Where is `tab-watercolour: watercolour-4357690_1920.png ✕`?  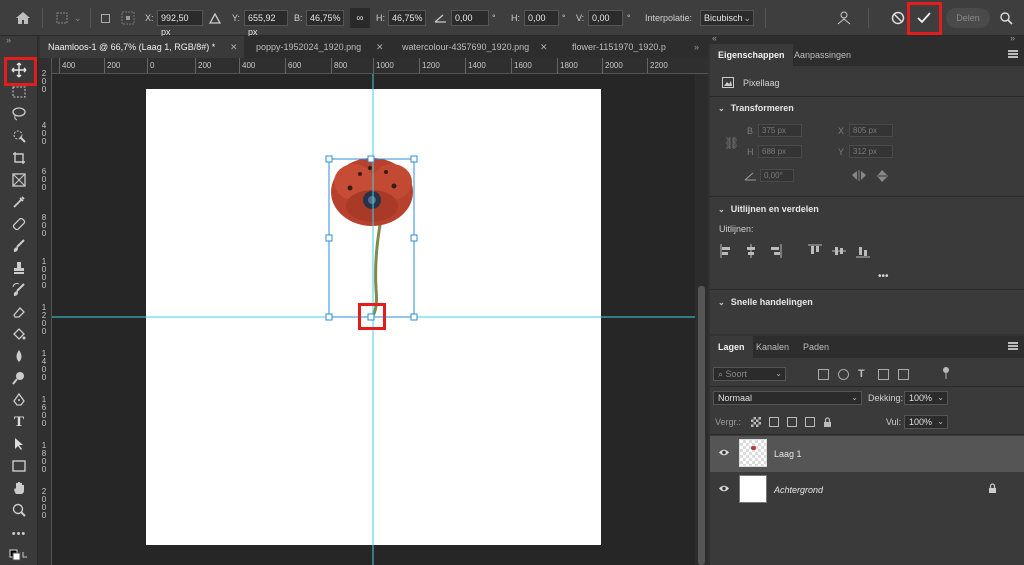 tab-watercolour: watercolour-4357690_1920.png ✕ is located at coordinates (474, 47).